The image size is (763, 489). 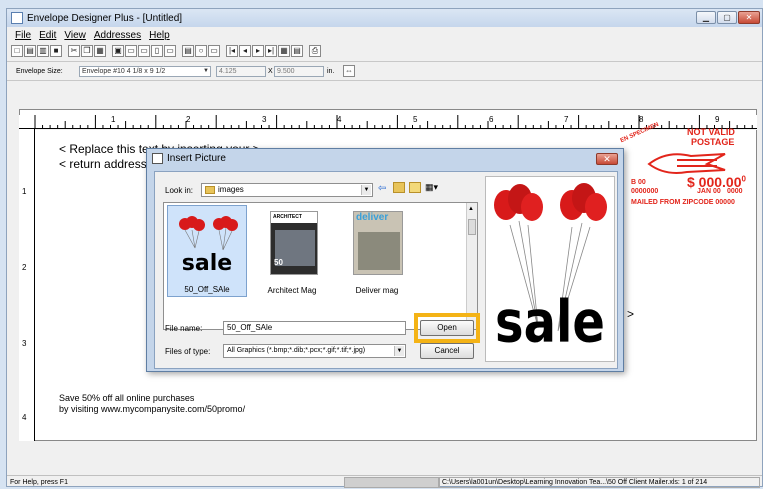 What do you see at coordinates (727, 17) in the screenshot?
I see `maximize-button: ▢` at bounding box center [727, 17].